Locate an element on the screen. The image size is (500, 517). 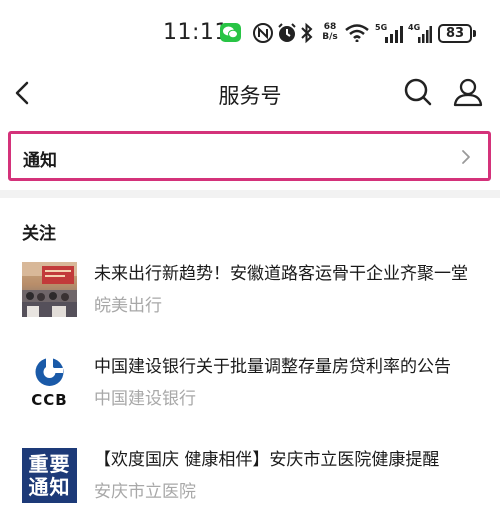
feed-item-title: 中国建设银行关于批量调整存量房贷利率的公告 is located at coordinates (272, 367).